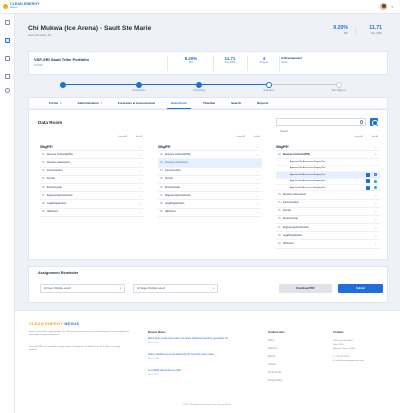 This screenshot has width=400, height=413. Describe the element at coordinates (314, 131) in the screenshot. I see `search-input` at that location.